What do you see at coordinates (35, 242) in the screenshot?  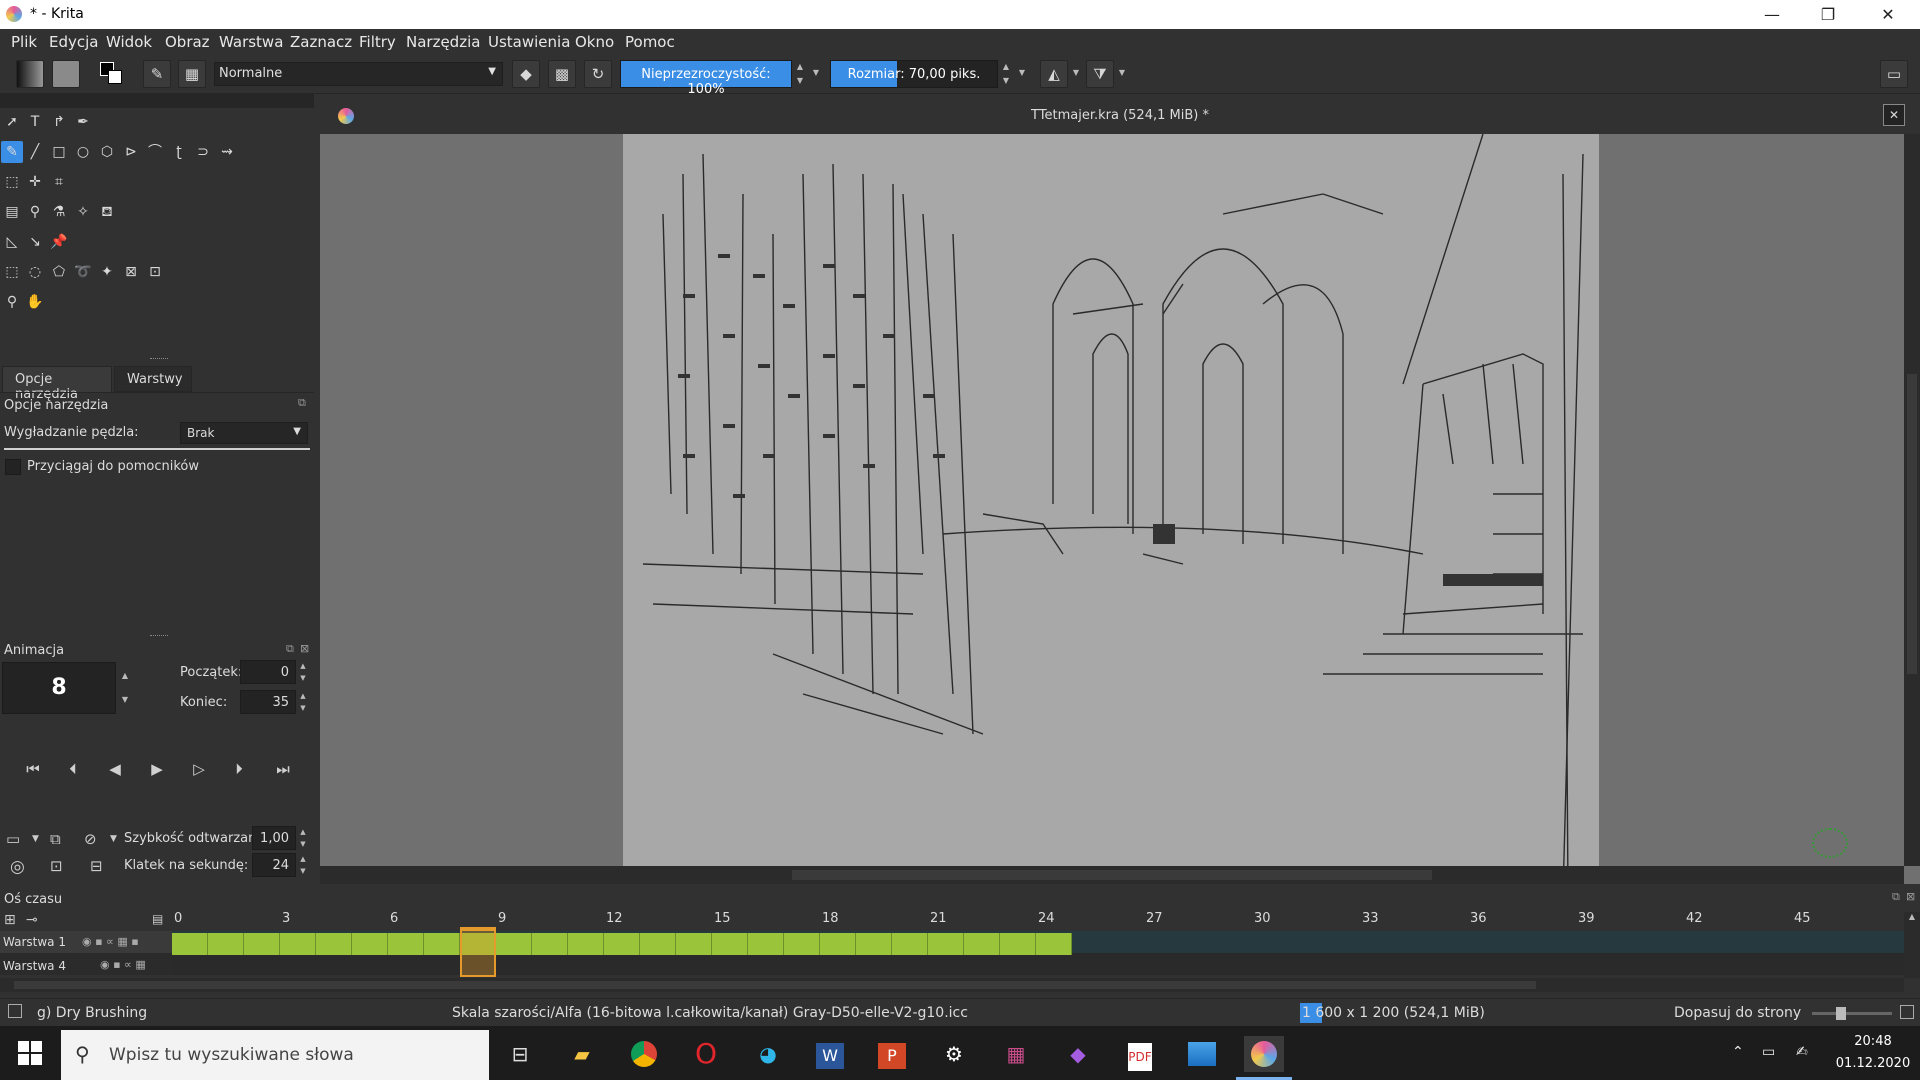 I see `measure-tool-icon: ↘` at bounding box center [35, 242].